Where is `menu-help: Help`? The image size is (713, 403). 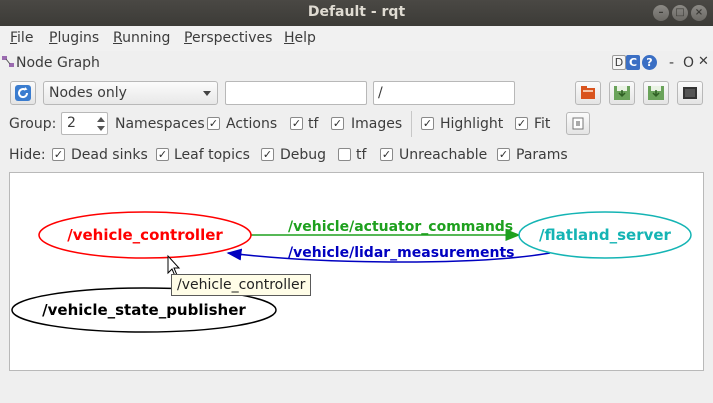
menu-help: Help is located at coordinates (300, 38).